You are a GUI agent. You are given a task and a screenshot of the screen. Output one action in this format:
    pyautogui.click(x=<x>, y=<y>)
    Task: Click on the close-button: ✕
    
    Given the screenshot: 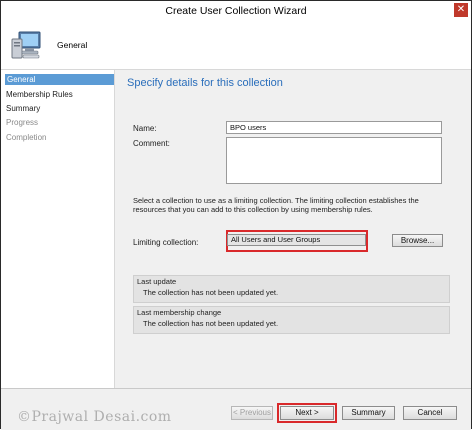 What is the action you would take?
    pyautogui.click(x=461, y=10)
    